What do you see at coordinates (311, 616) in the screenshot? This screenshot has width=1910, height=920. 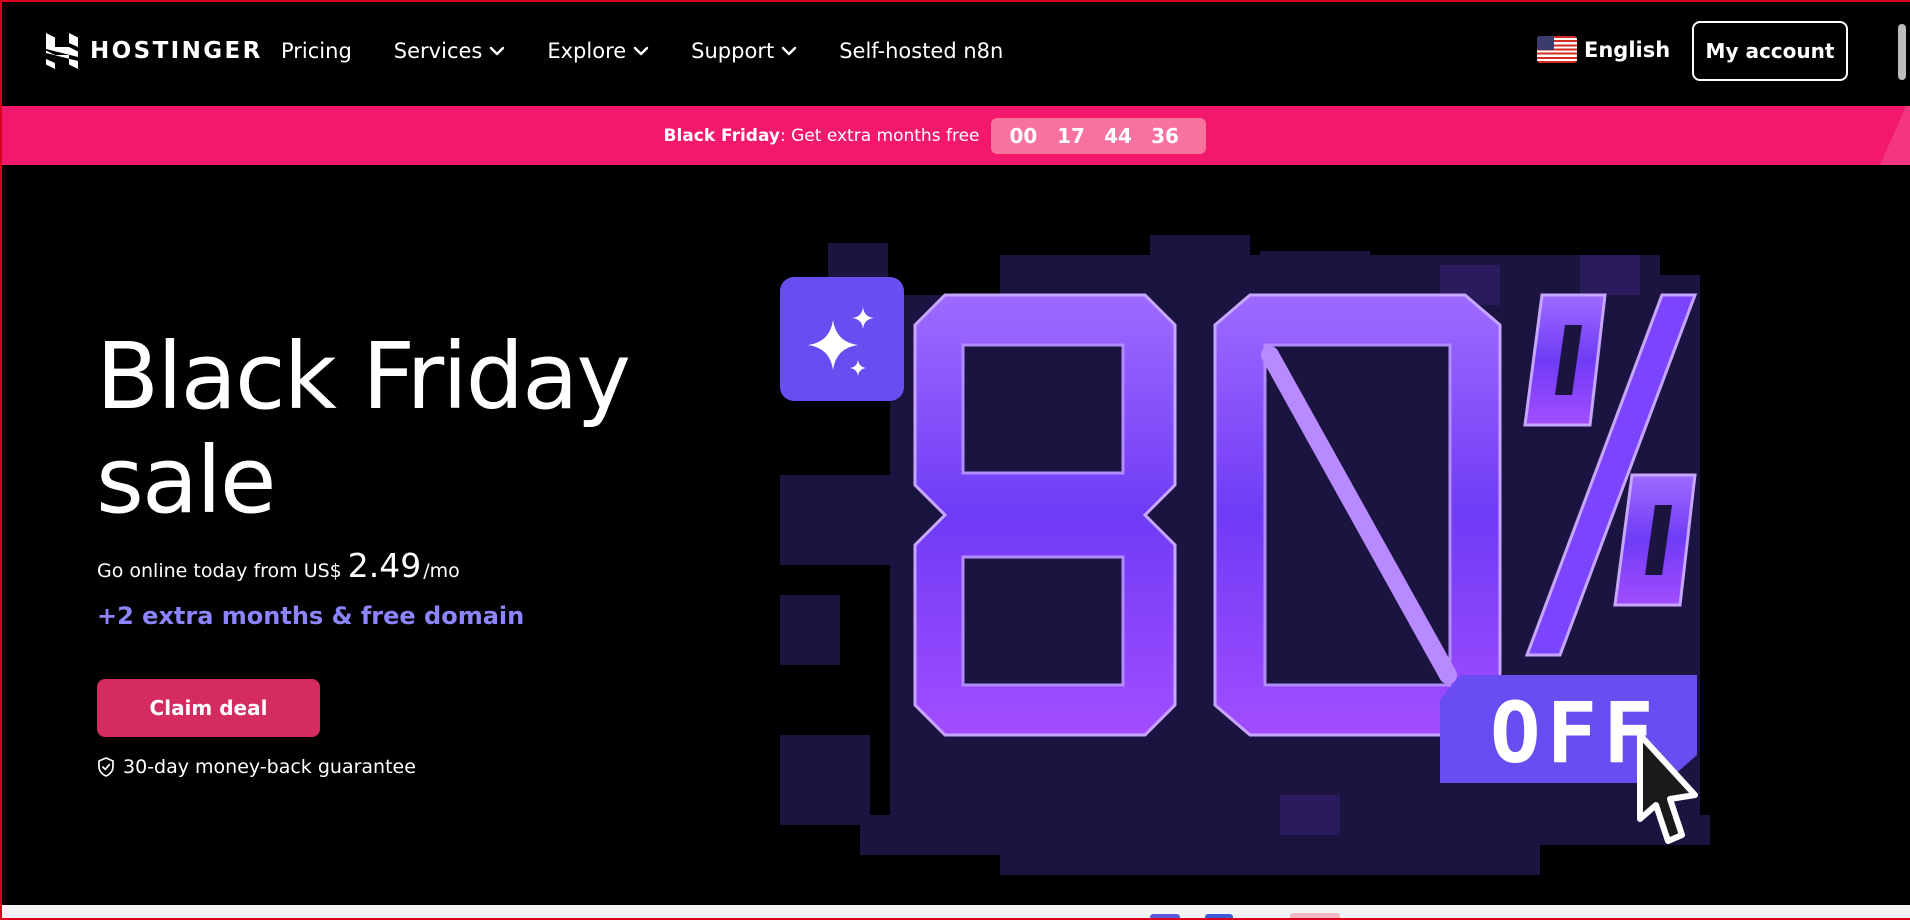 I see `extra-offer: +2 extra months & free domain` at bounding box center [311, 616].